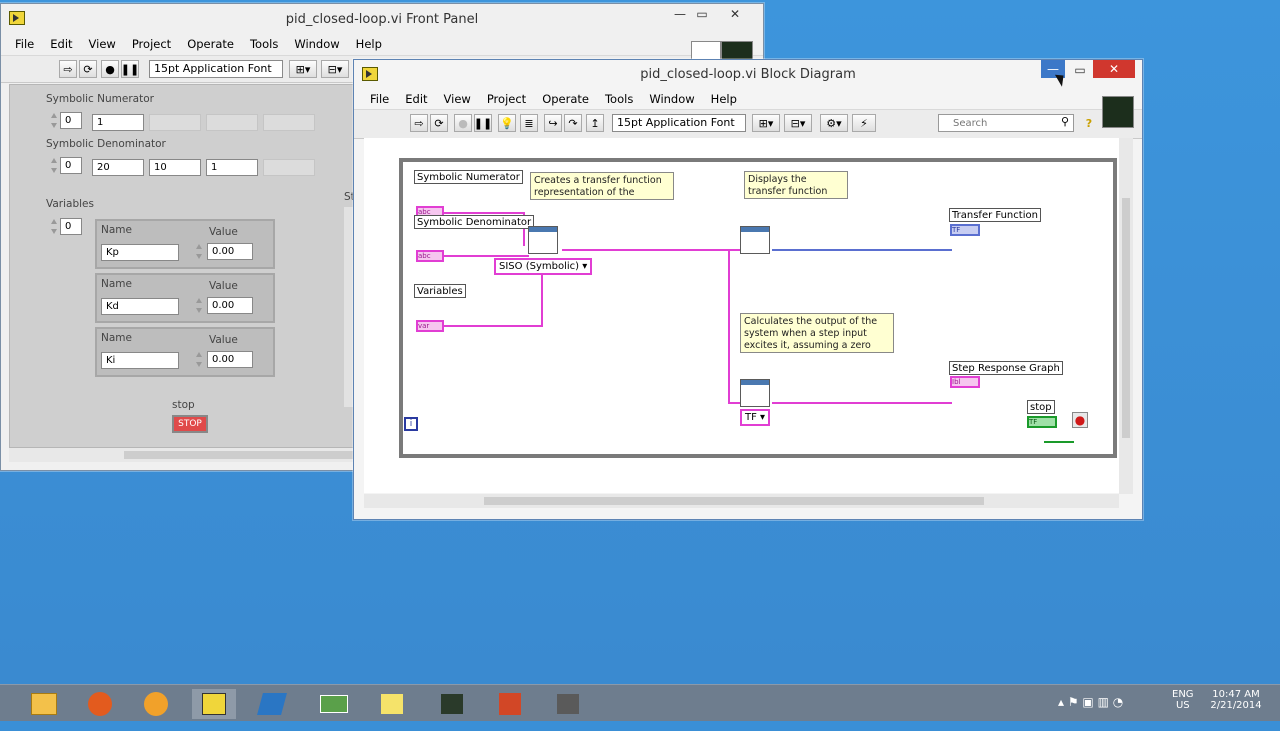 The image size is (1280, 731). Describe the element at coordinates (118, 122) in the screenshot. I see `numerator-element: 1` at that location.